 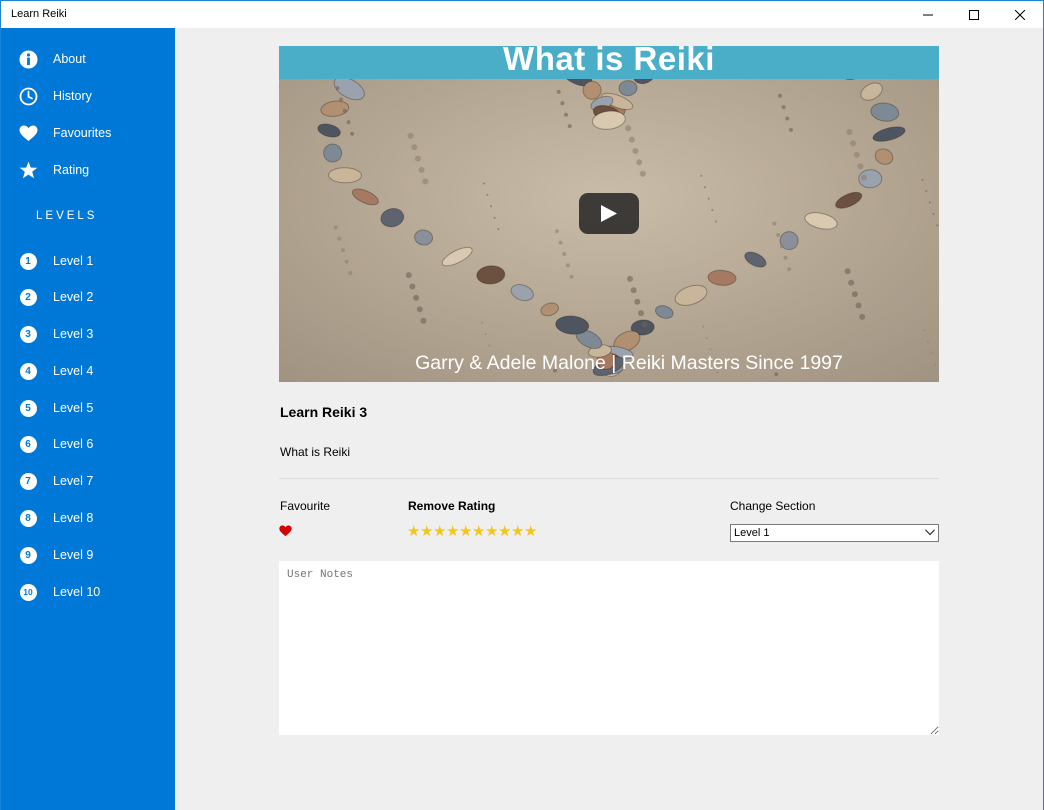 I want to click on lesson-title: Learn Reiki 3, so click(x=324, y=412).